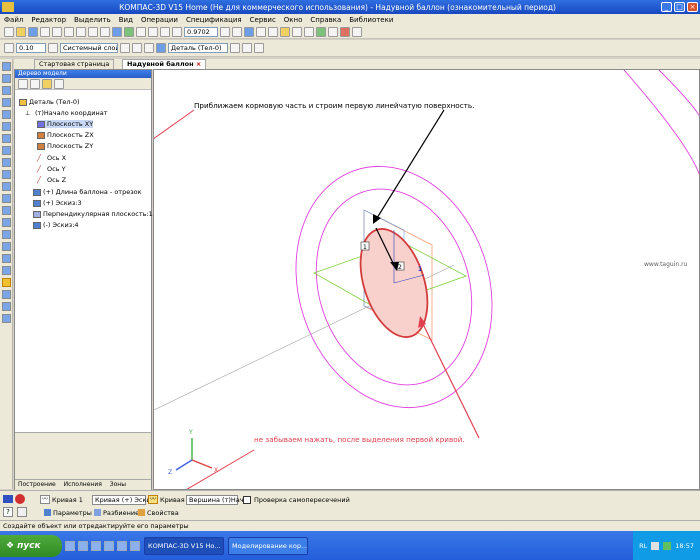 This screenshot has width=700, height=560. What do you see at coordinates (31, 48) in the screenshot?
I see `line-width-combo: 0.10` at bounding box center [31, 48].